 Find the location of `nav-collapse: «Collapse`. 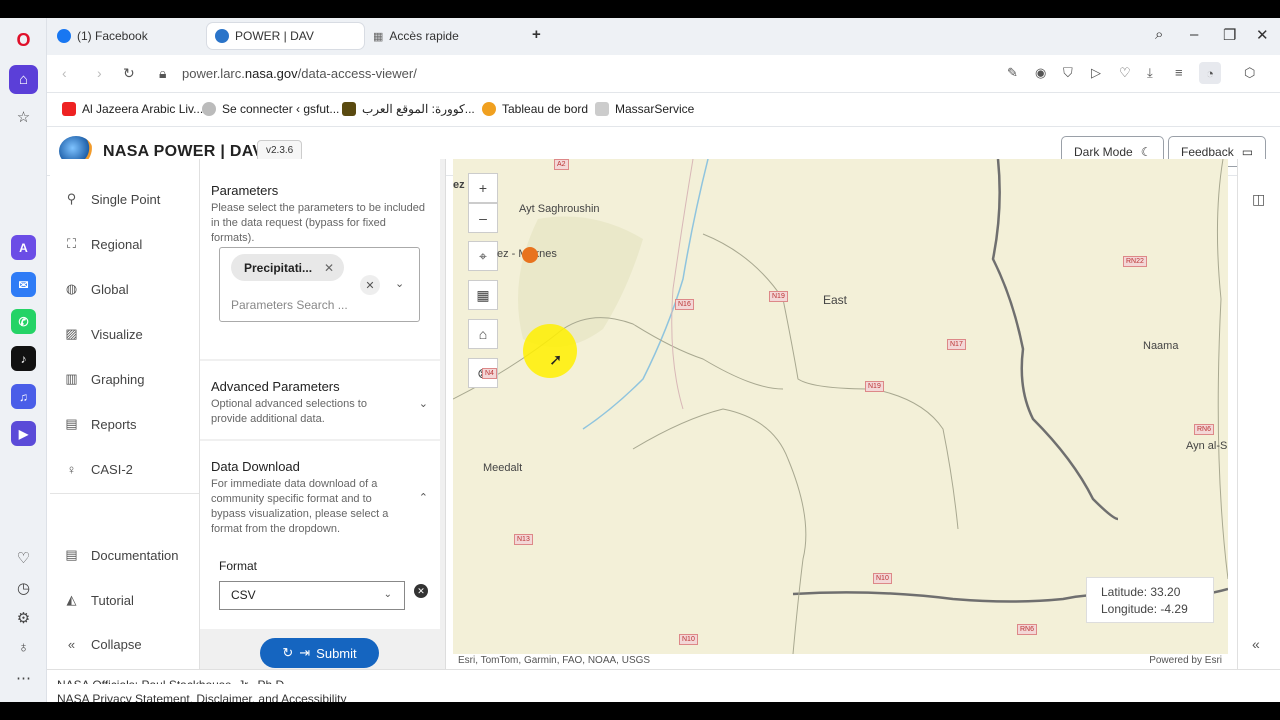

nav-collapse: «Collapse is located at coordinates (103, 644).